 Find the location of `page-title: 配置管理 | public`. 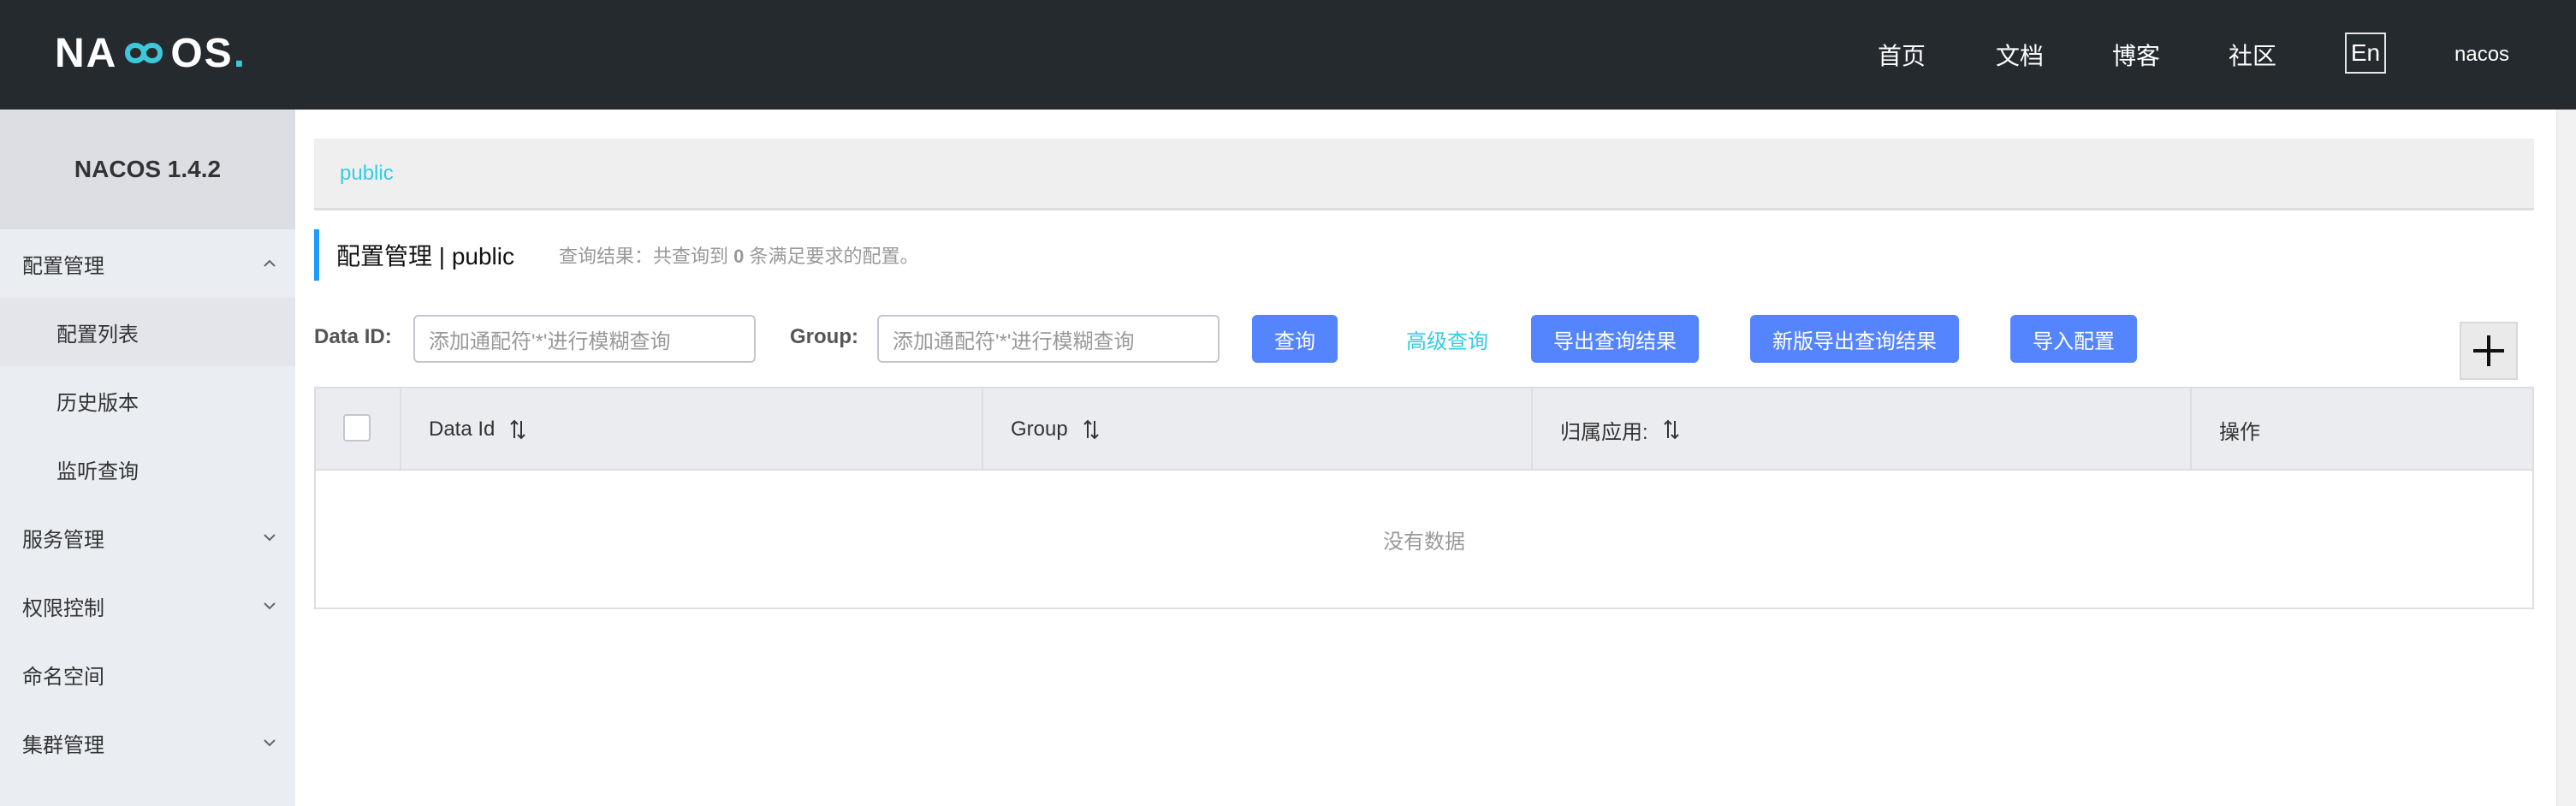

page-title: 配置管理 | public is located at coordinates (425, 256).